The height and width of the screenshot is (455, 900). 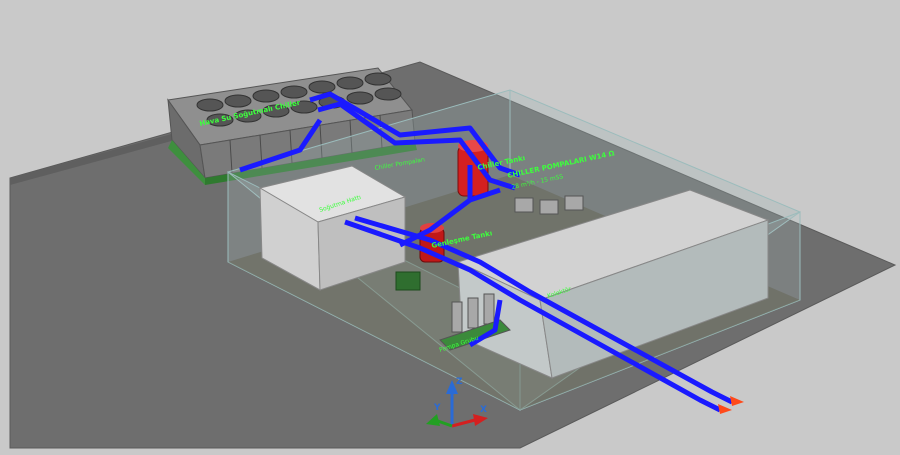 What do you see at coordinates (437, 408) in the screenshot?
I see `axis-label-y: Y` at bounding box center [437, 408].